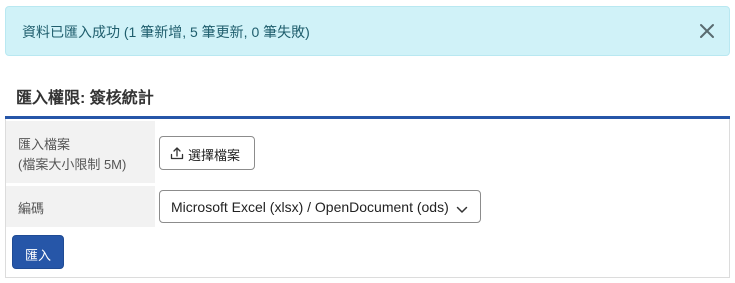  I want to click on file-field-label: 匯入檔案 (檔案大小限制 5M), so click(80, 152).